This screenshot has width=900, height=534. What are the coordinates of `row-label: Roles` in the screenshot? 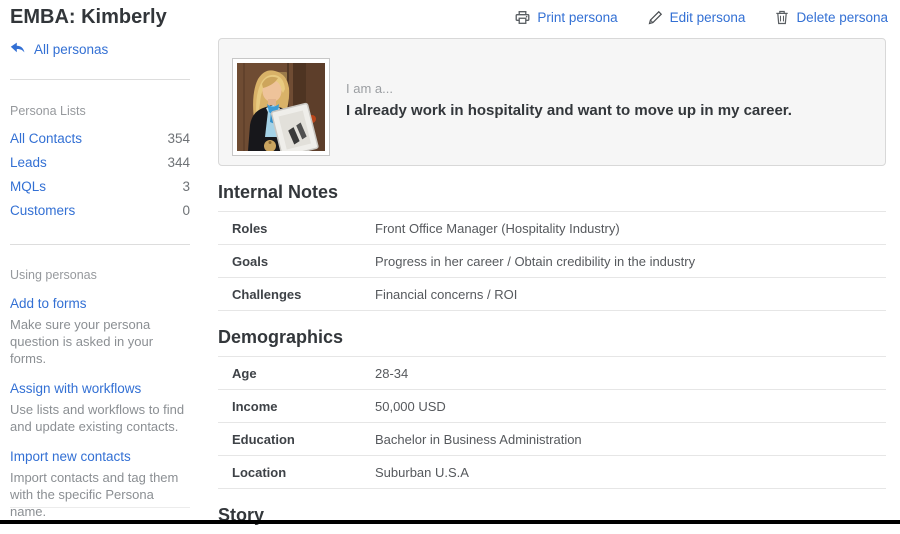 It's located at (250, 228).